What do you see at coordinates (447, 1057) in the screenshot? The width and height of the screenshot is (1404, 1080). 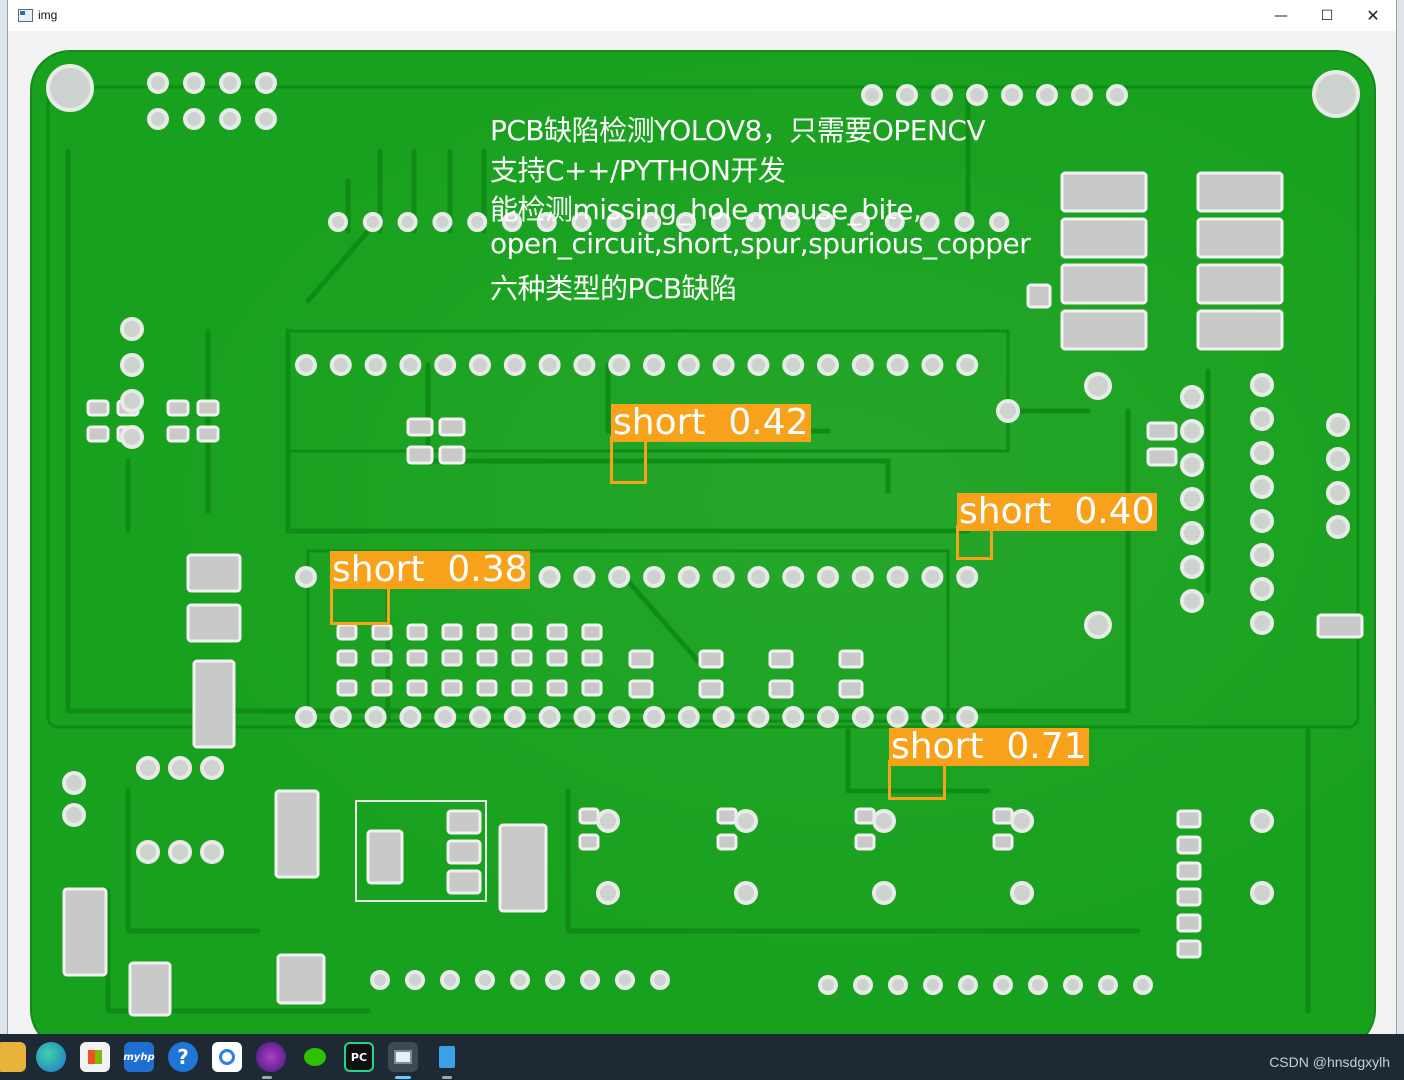 I see `notepad-icon` at bounding box center [447, 1057].